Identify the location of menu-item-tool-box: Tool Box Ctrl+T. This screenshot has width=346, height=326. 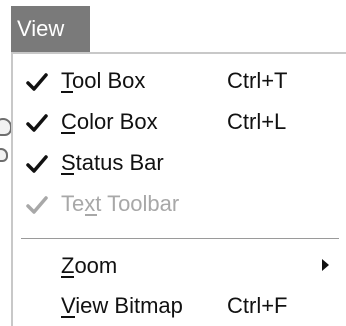
(179, 81).